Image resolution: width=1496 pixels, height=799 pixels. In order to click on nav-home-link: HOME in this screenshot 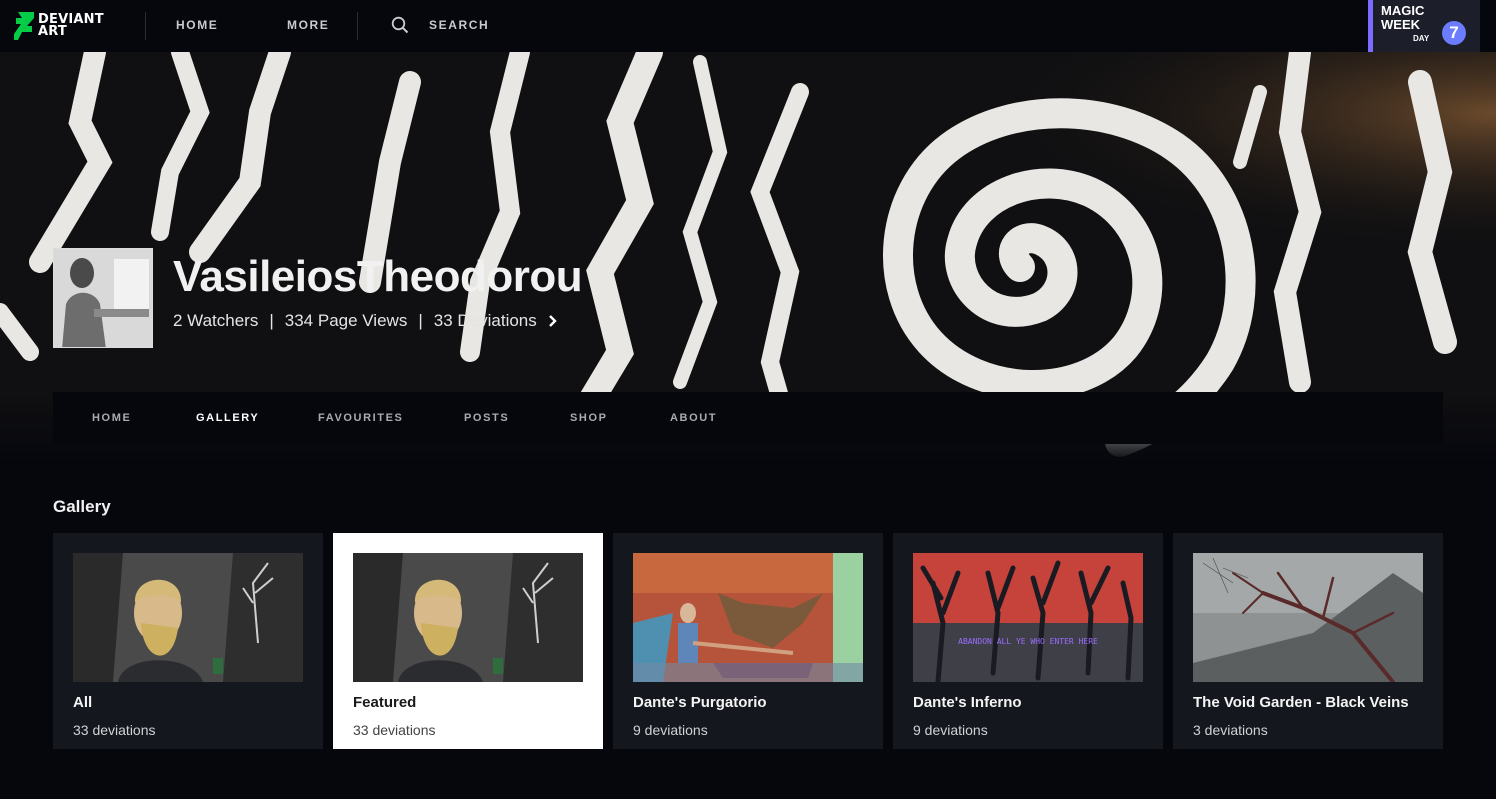, I will do `click(197, 25)`.